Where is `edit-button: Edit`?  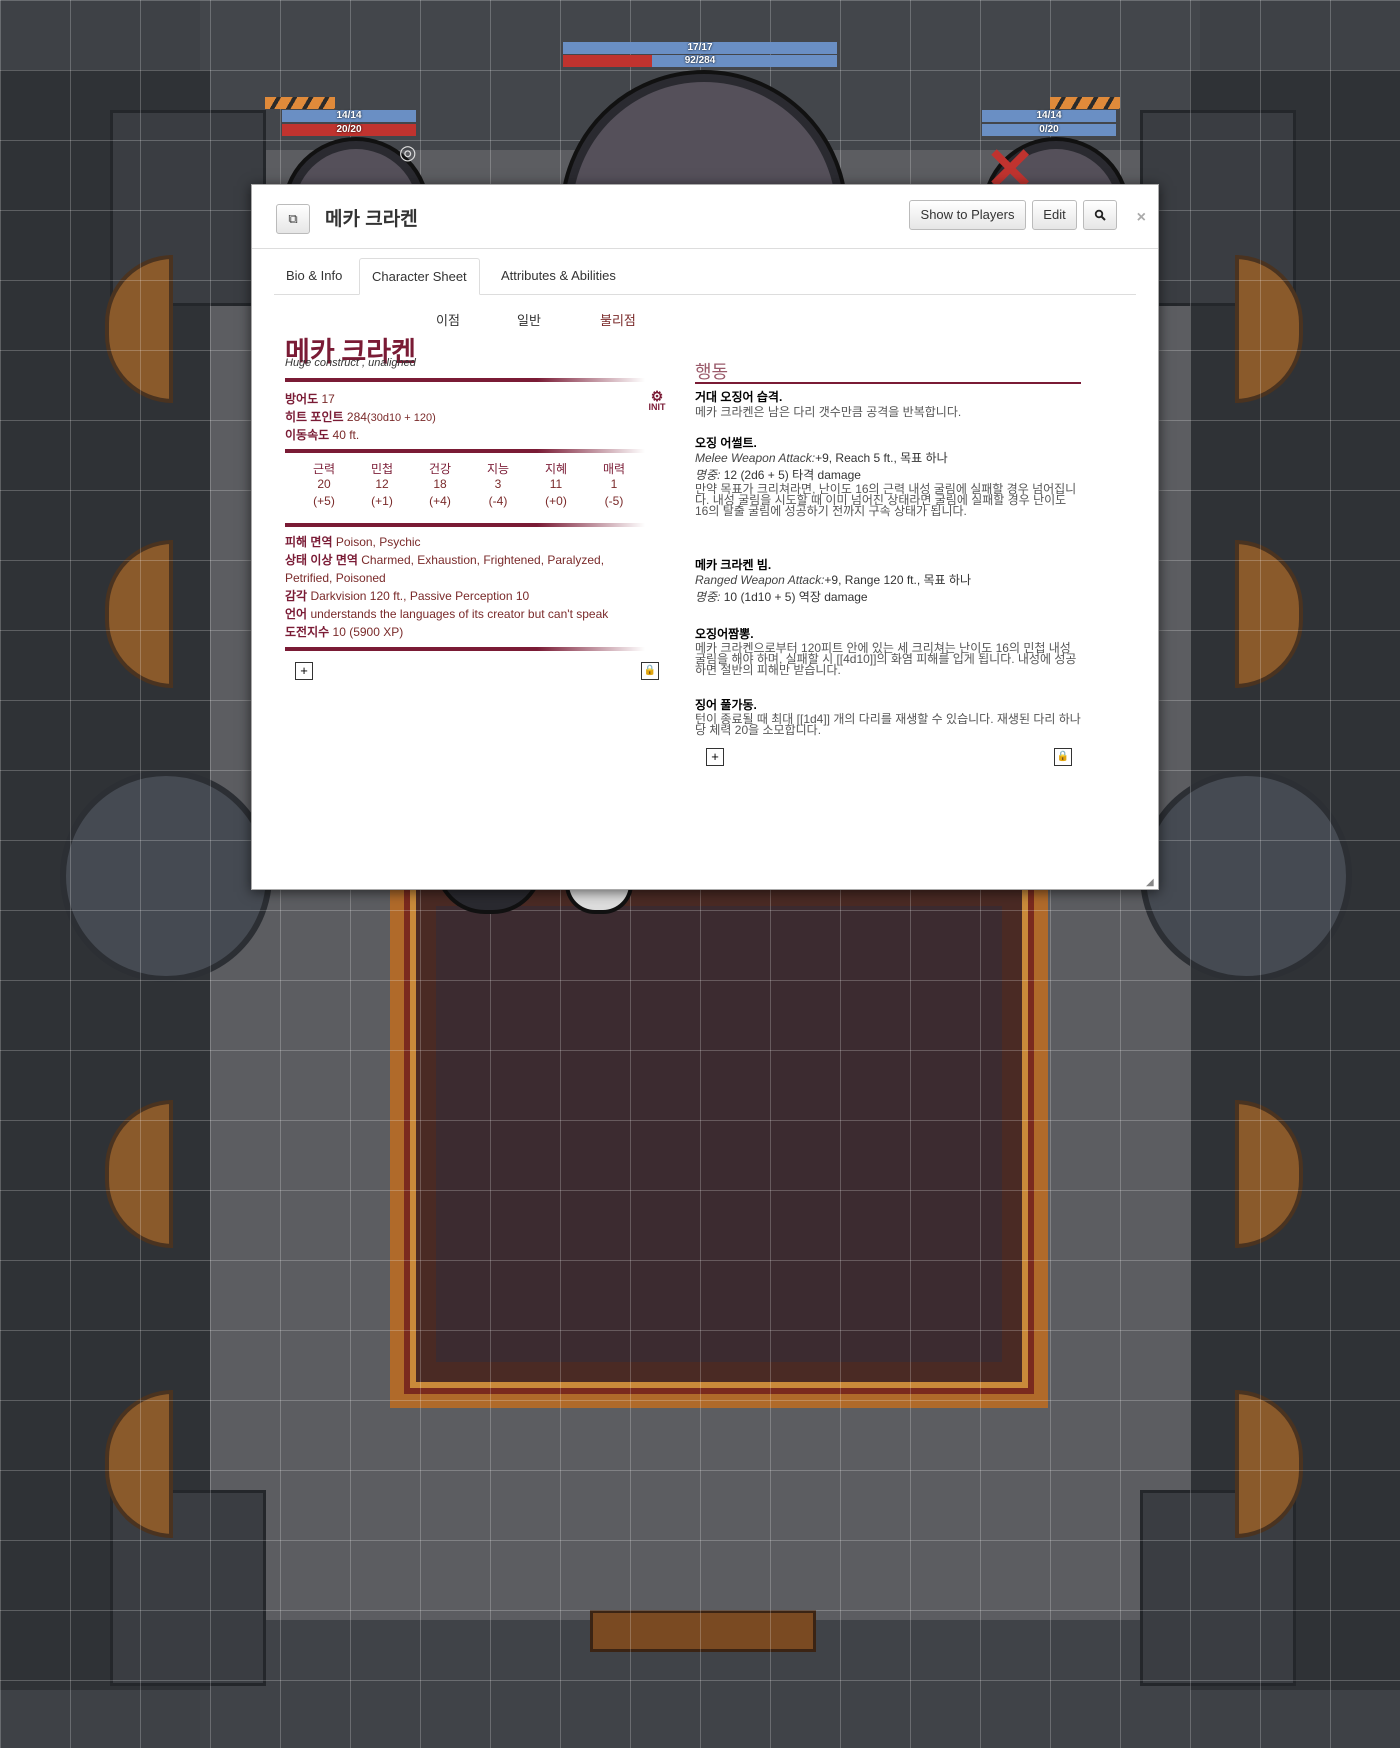
edit-button: Edit is located at coordinates (1054, 215).